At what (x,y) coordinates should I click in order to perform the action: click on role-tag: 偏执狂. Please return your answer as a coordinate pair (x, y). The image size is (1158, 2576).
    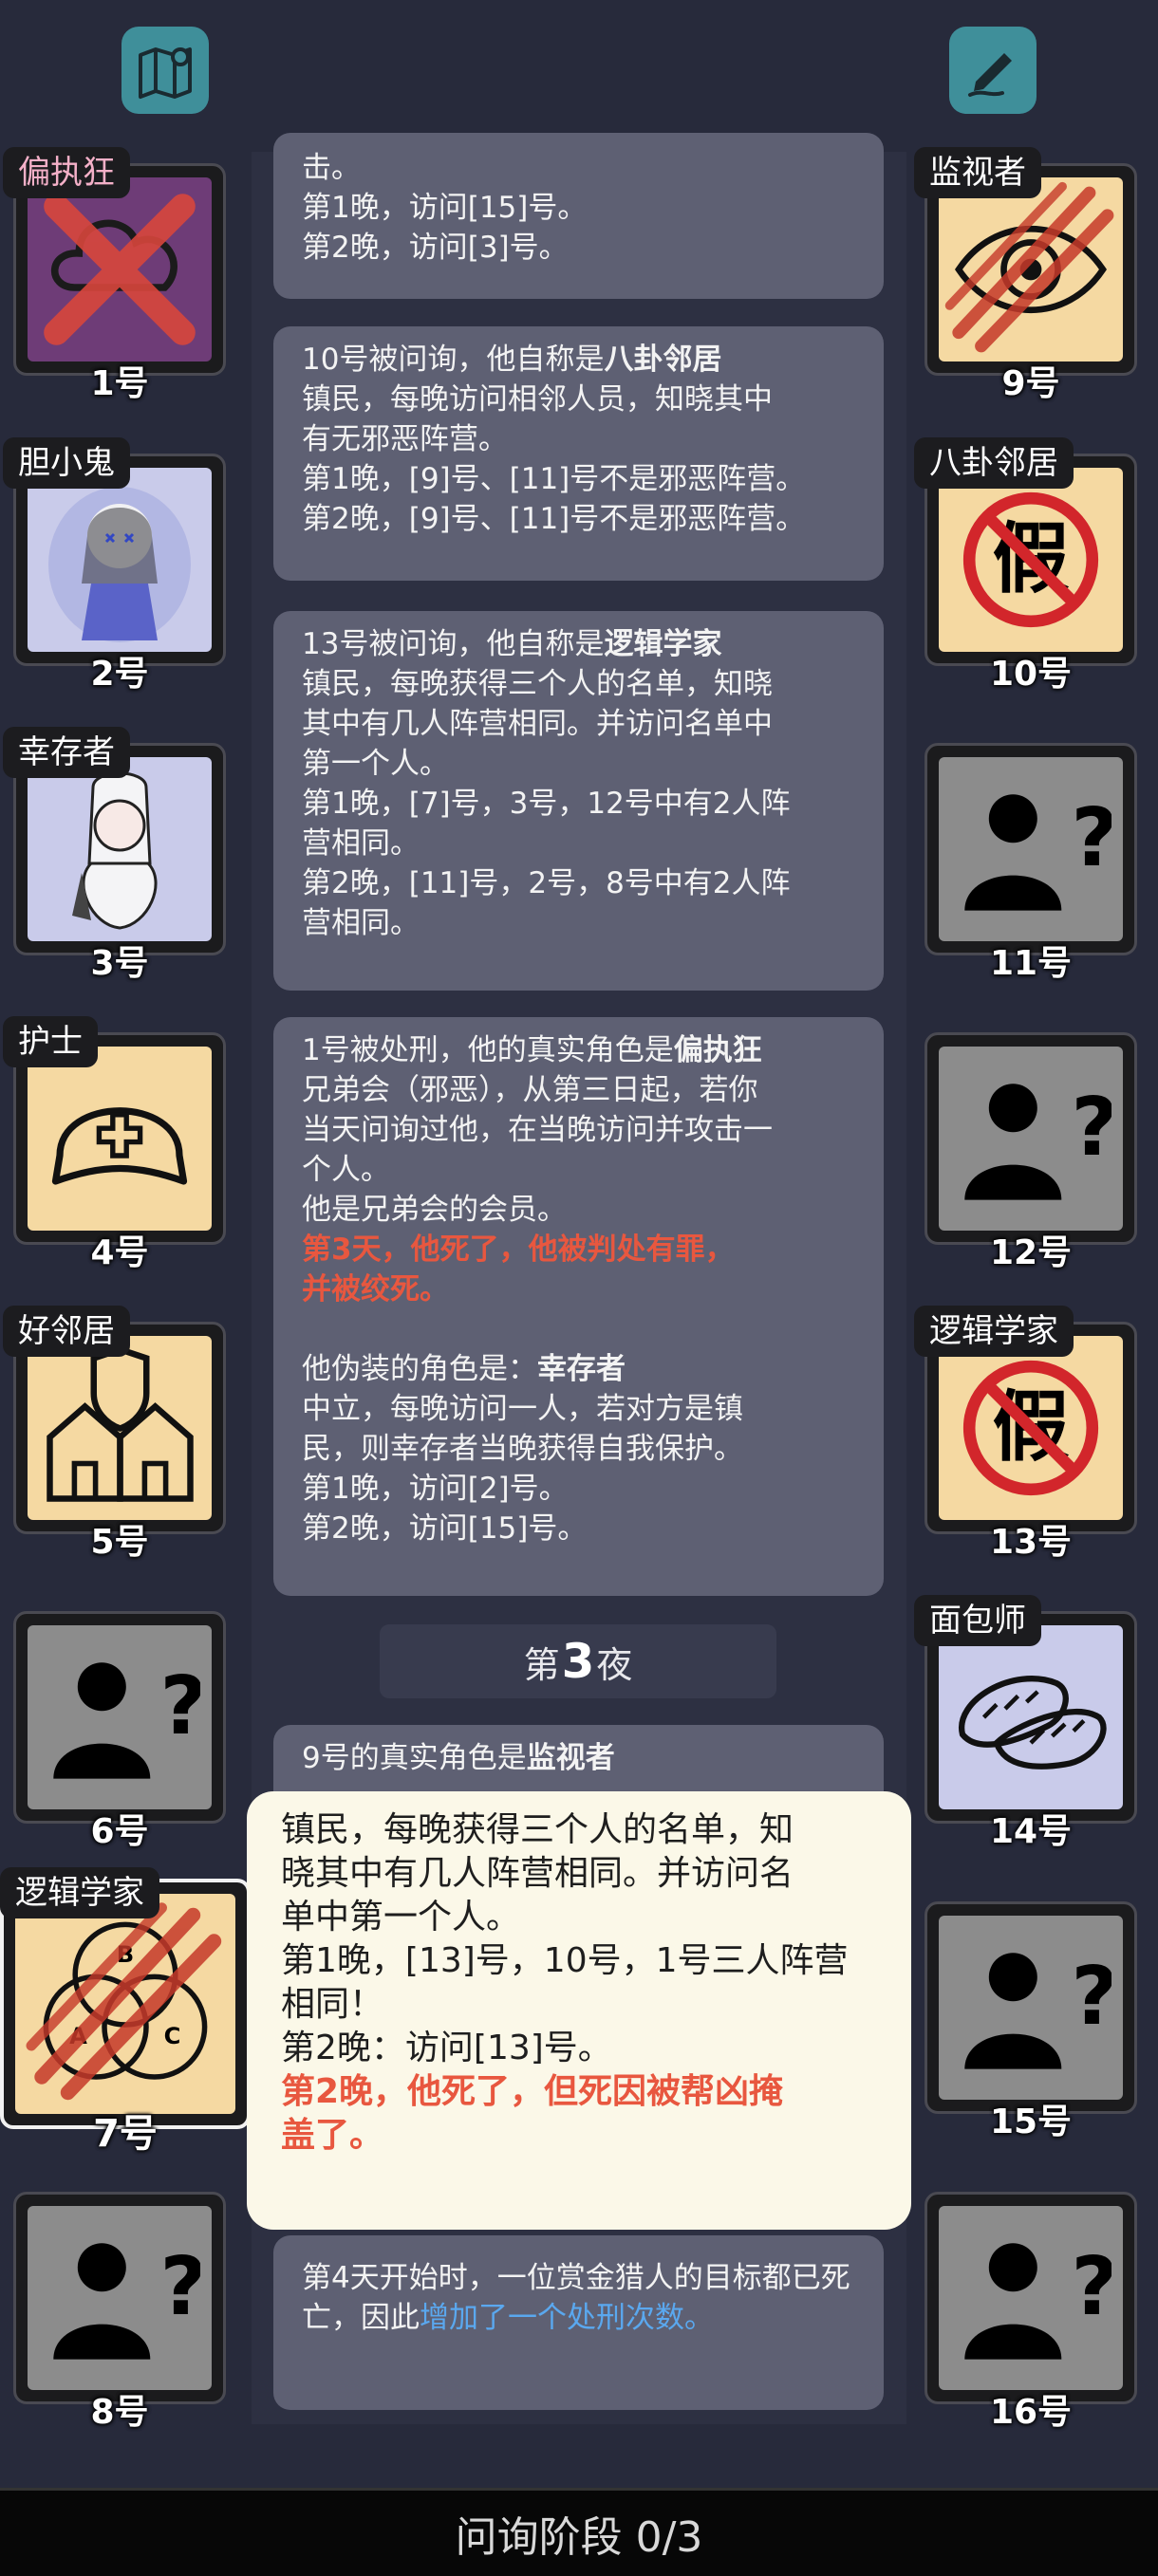
    Looking at the image, I should click on (66, 172).